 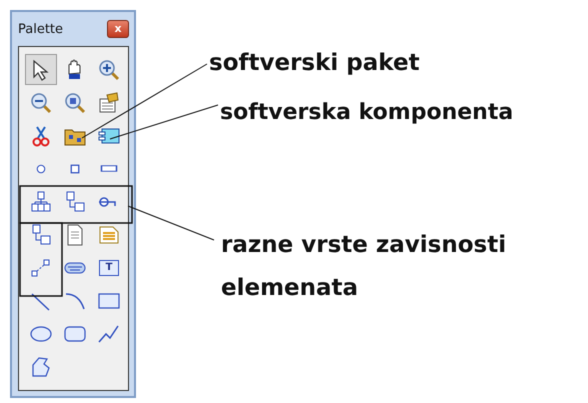 What do you see at coordinates (109, 102) in the screenshot?
I see `properties-icon` at bounding box center [109, 102].